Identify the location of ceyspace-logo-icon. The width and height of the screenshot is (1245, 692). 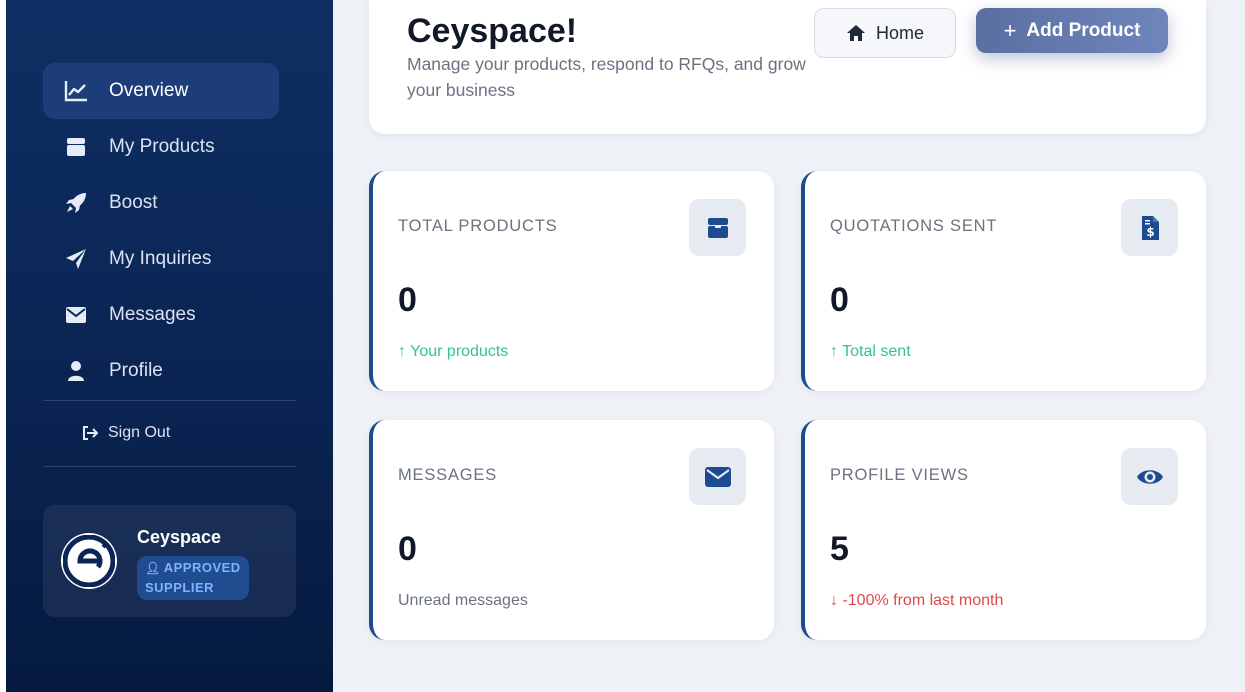
(89, 561).